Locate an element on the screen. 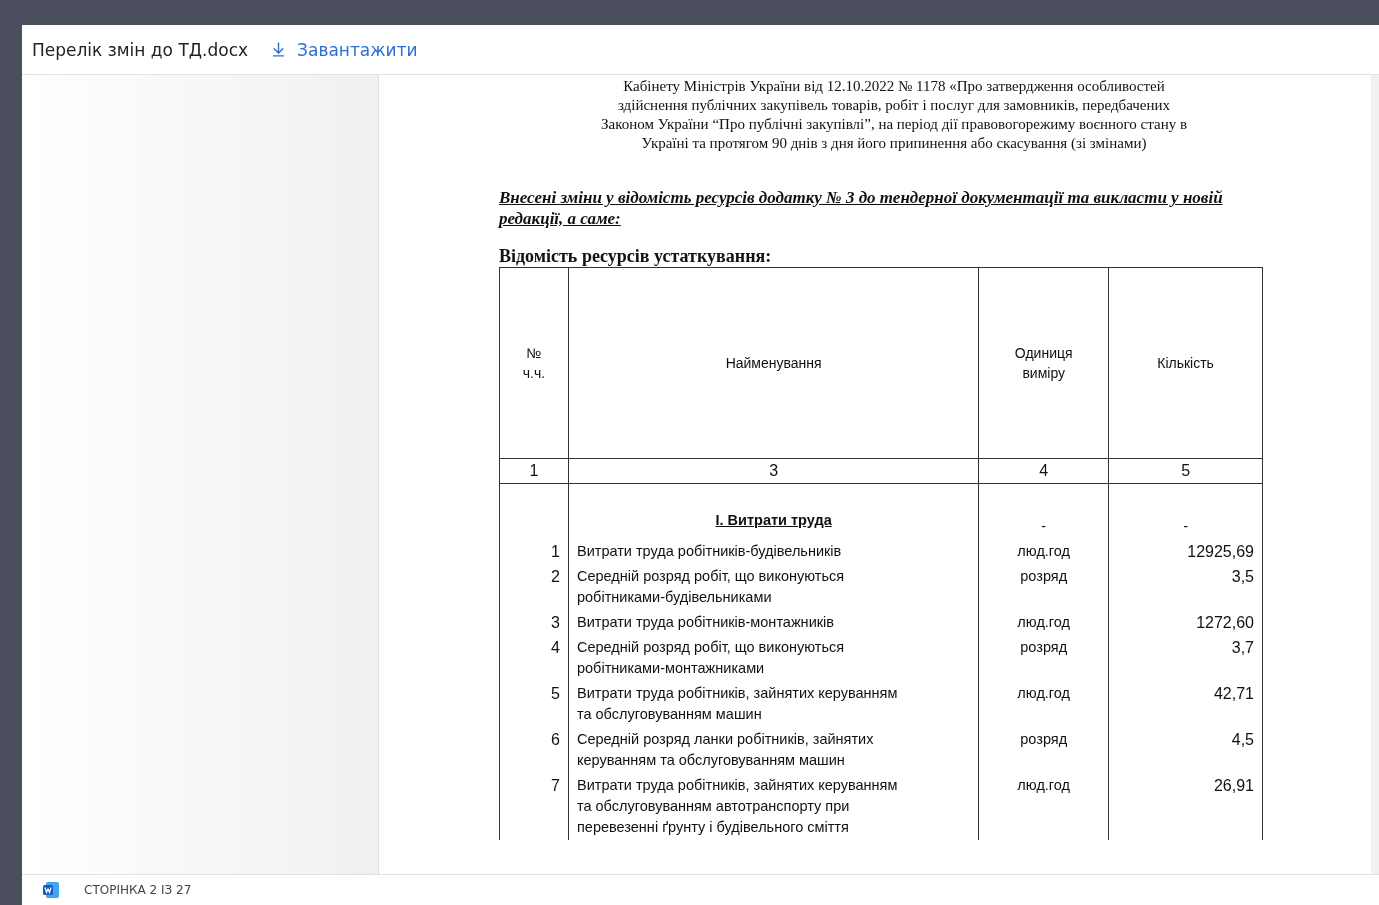  header-cell: 1 is located at coordinates (534, 471).